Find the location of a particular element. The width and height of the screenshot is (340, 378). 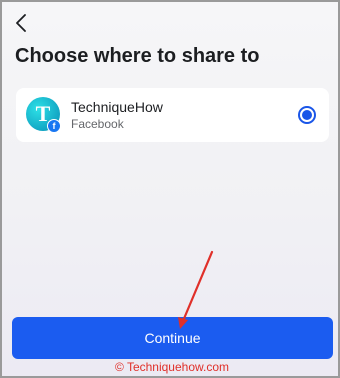

radio-selected-dot is located at coordinates (307, 115).